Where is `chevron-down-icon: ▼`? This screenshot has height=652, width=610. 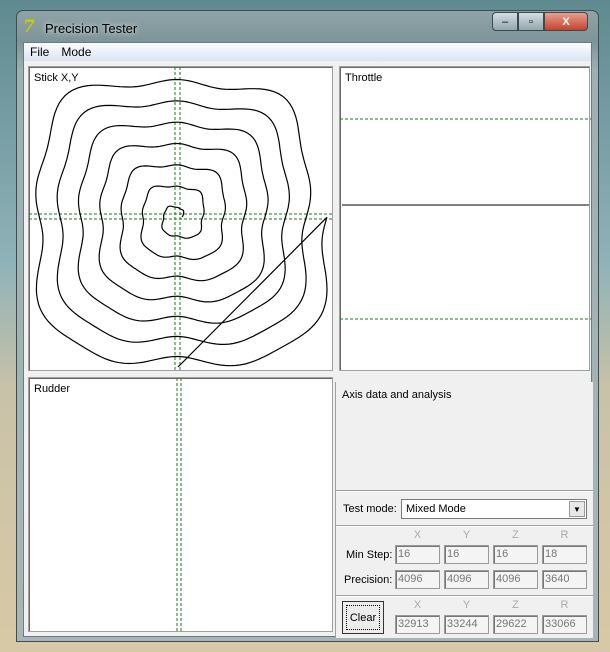 chevron-down-icon: ▼ is located at coordinates (577, 509).